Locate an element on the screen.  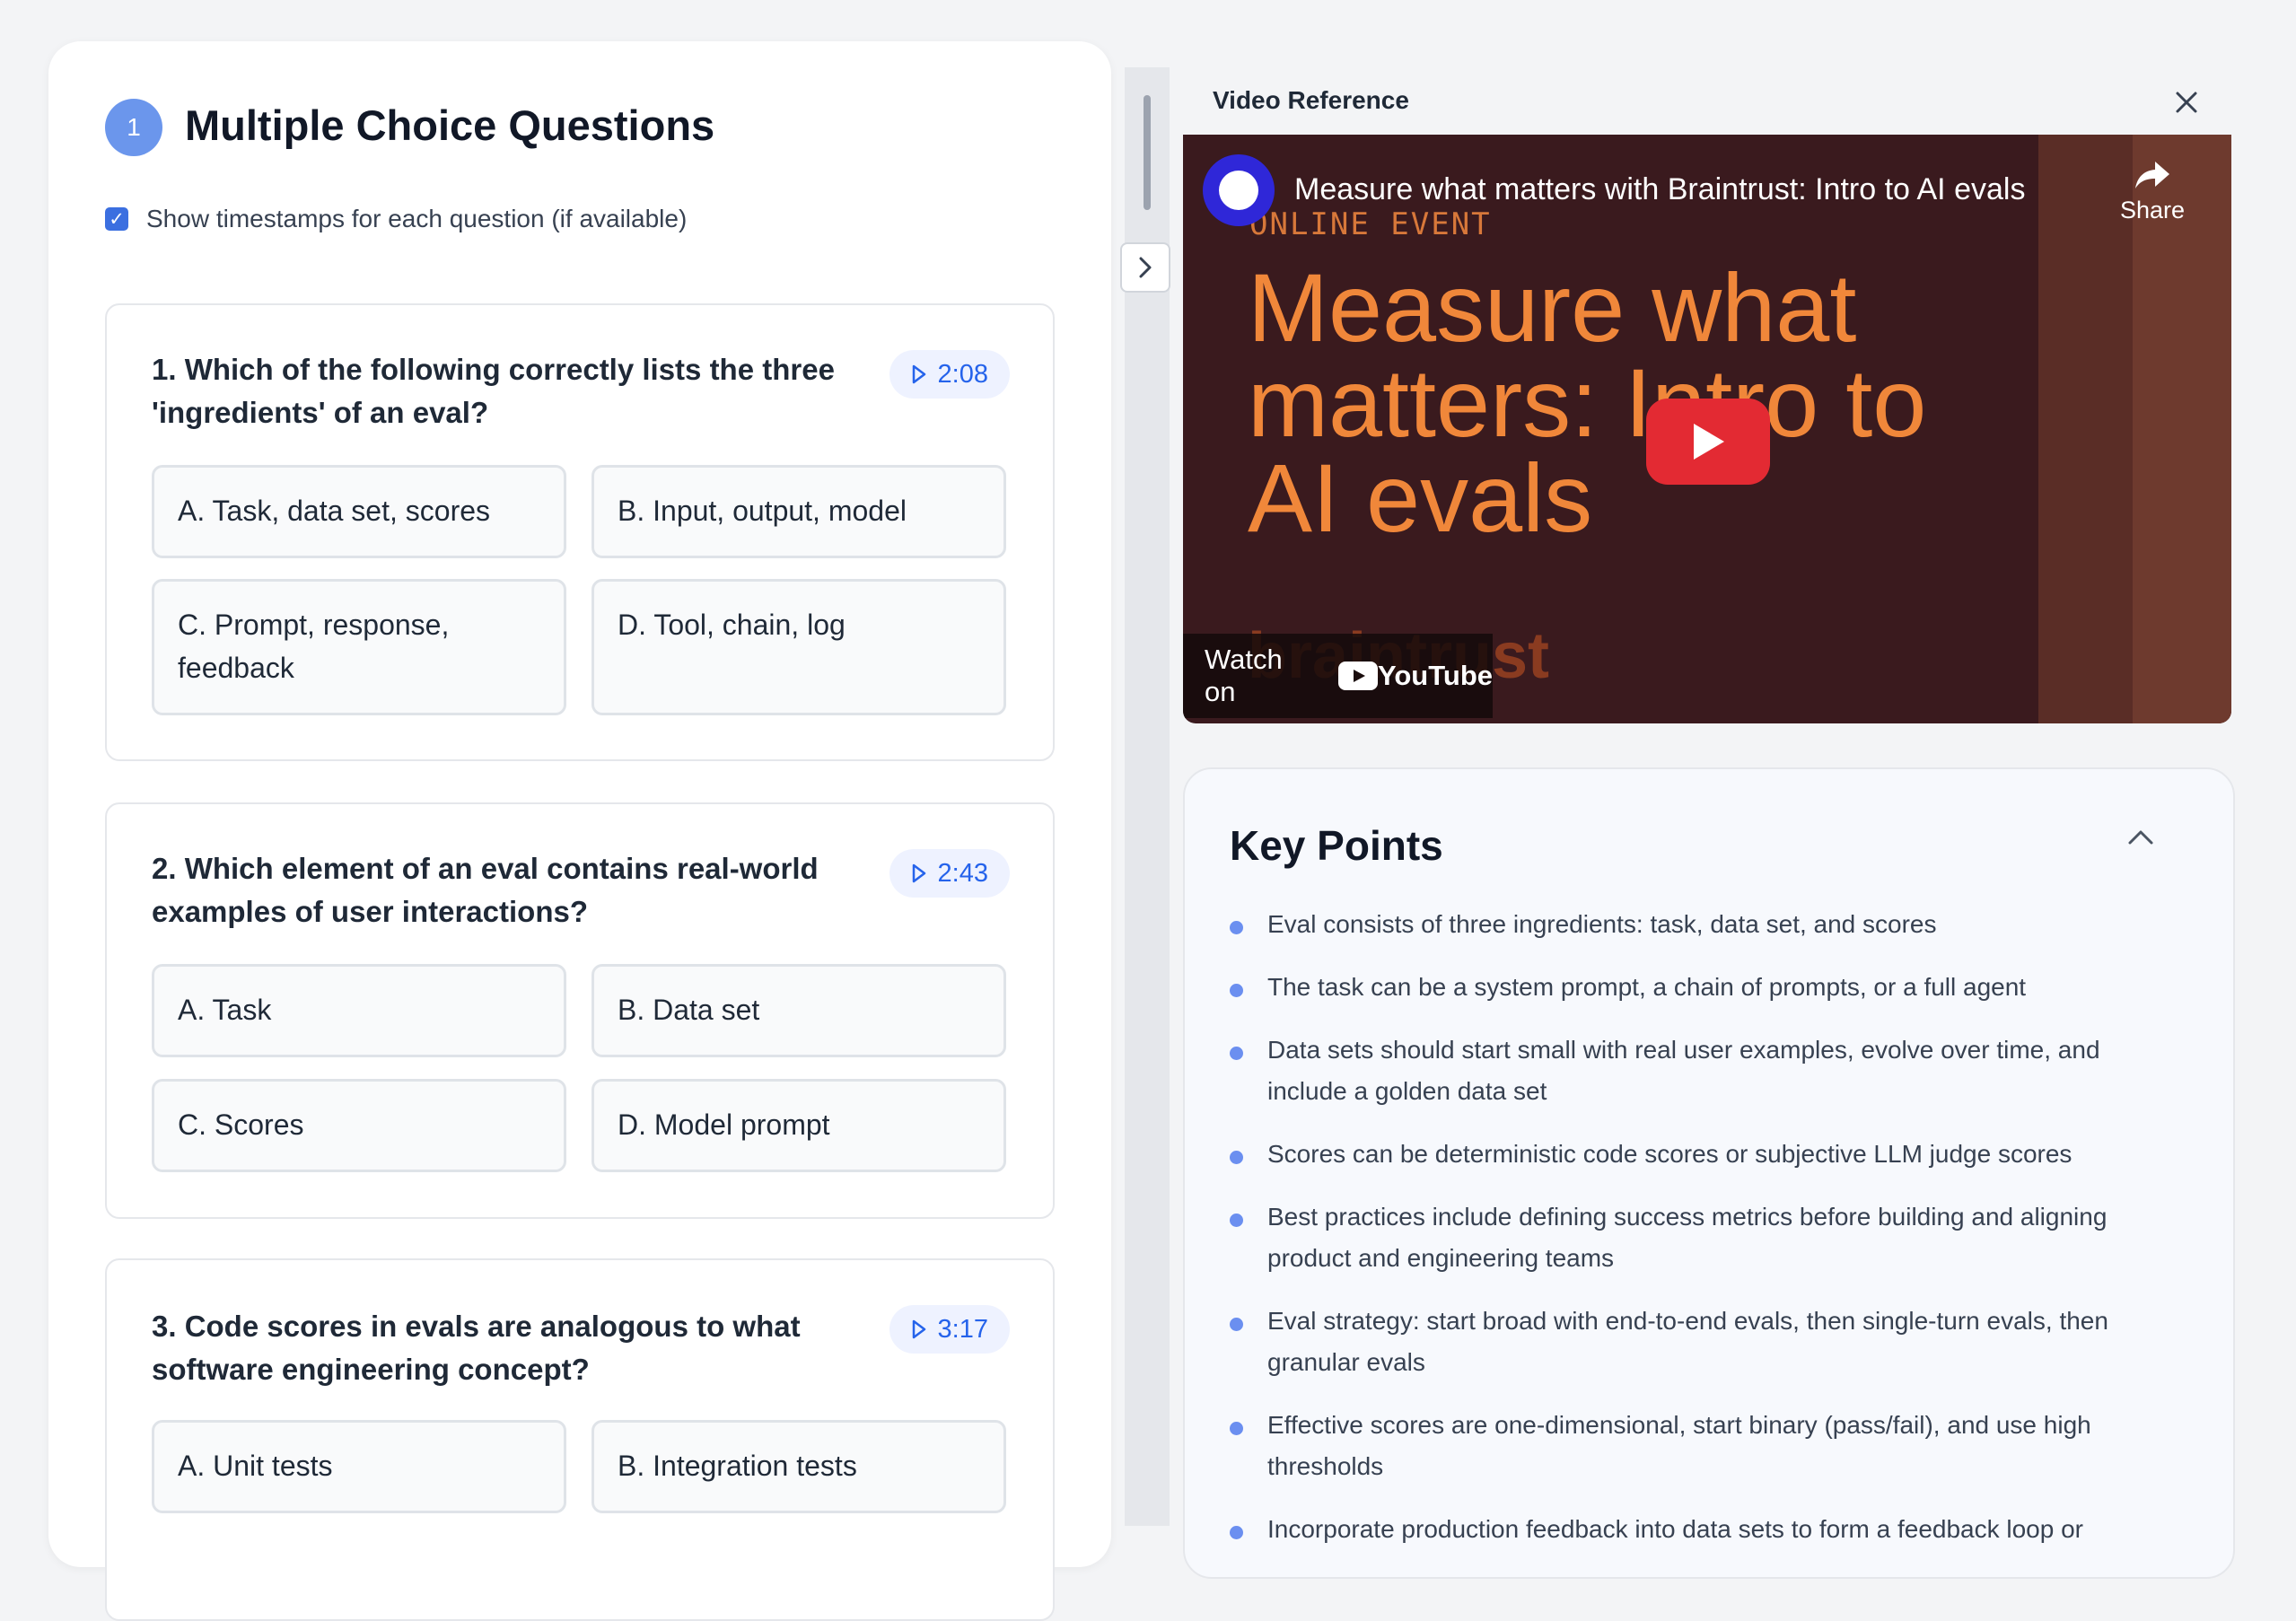
answer-option: A. Unit tests is located at coordinates (359, 1466).